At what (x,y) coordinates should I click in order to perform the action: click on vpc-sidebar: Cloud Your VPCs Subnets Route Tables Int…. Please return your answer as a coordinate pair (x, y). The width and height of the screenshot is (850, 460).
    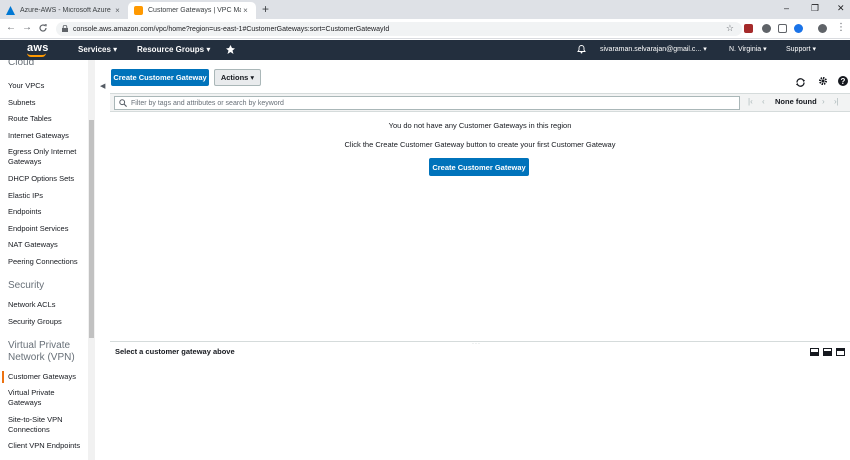
    Looking at the image, I should click on (48, 260).